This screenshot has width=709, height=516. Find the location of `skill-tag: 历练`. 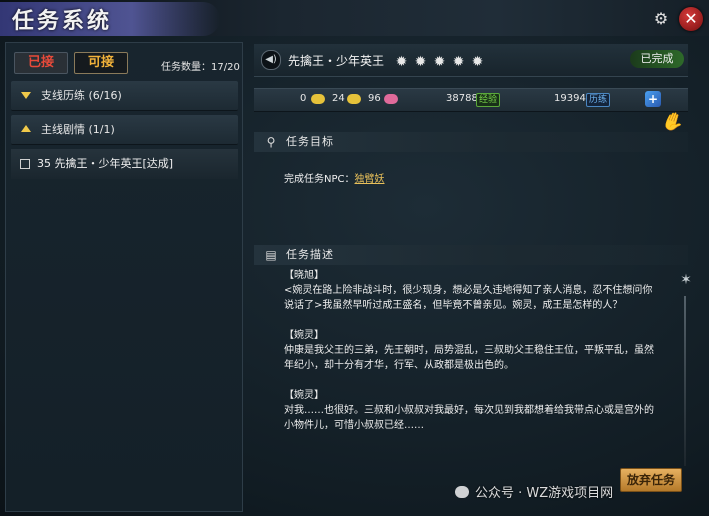

skill-tag: 历练 is located at coordinates (598, 100).